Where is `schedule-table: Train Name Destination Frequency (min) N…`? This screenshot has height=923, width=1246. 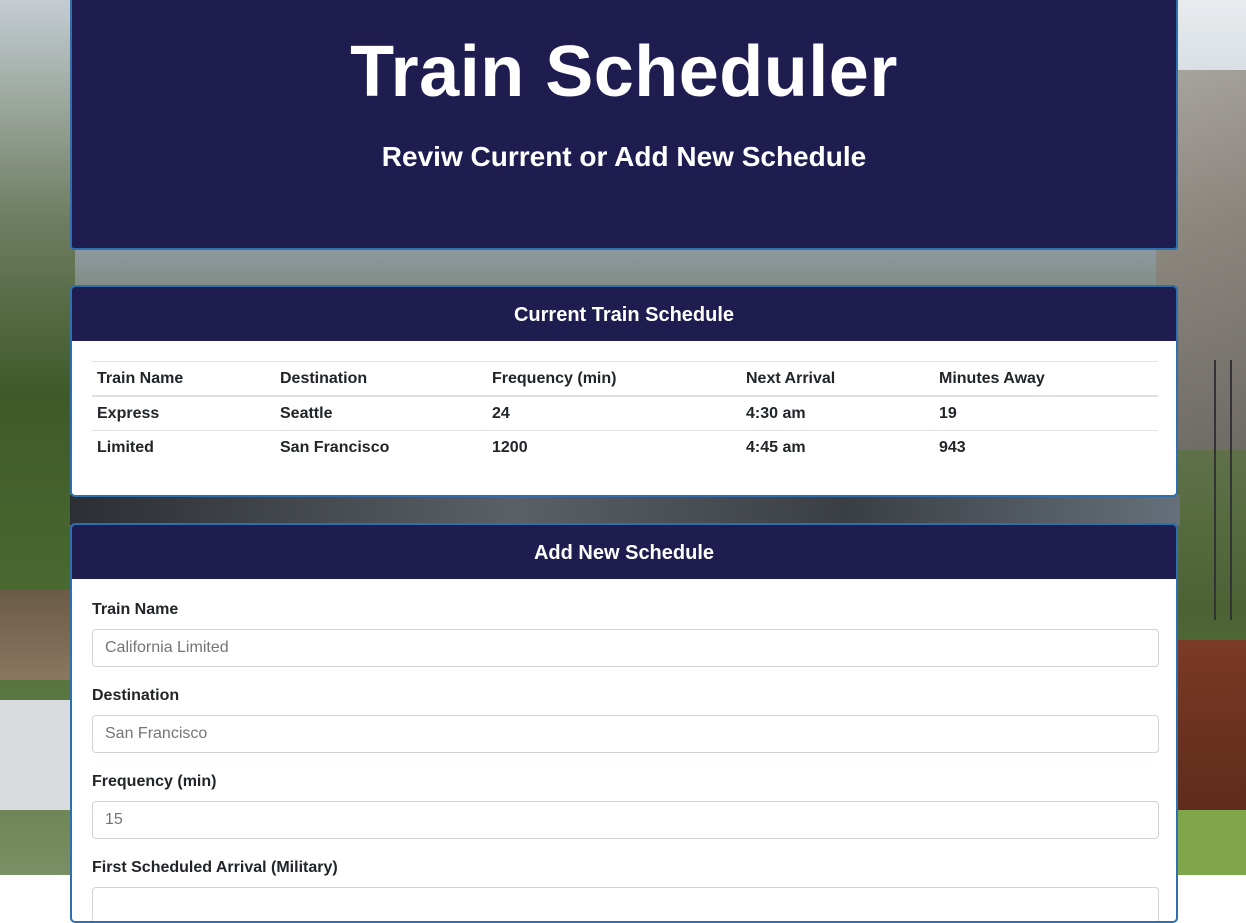
schedule-table: Train Name Destination Frequency (min) N… is located at coordinates (625, 412).